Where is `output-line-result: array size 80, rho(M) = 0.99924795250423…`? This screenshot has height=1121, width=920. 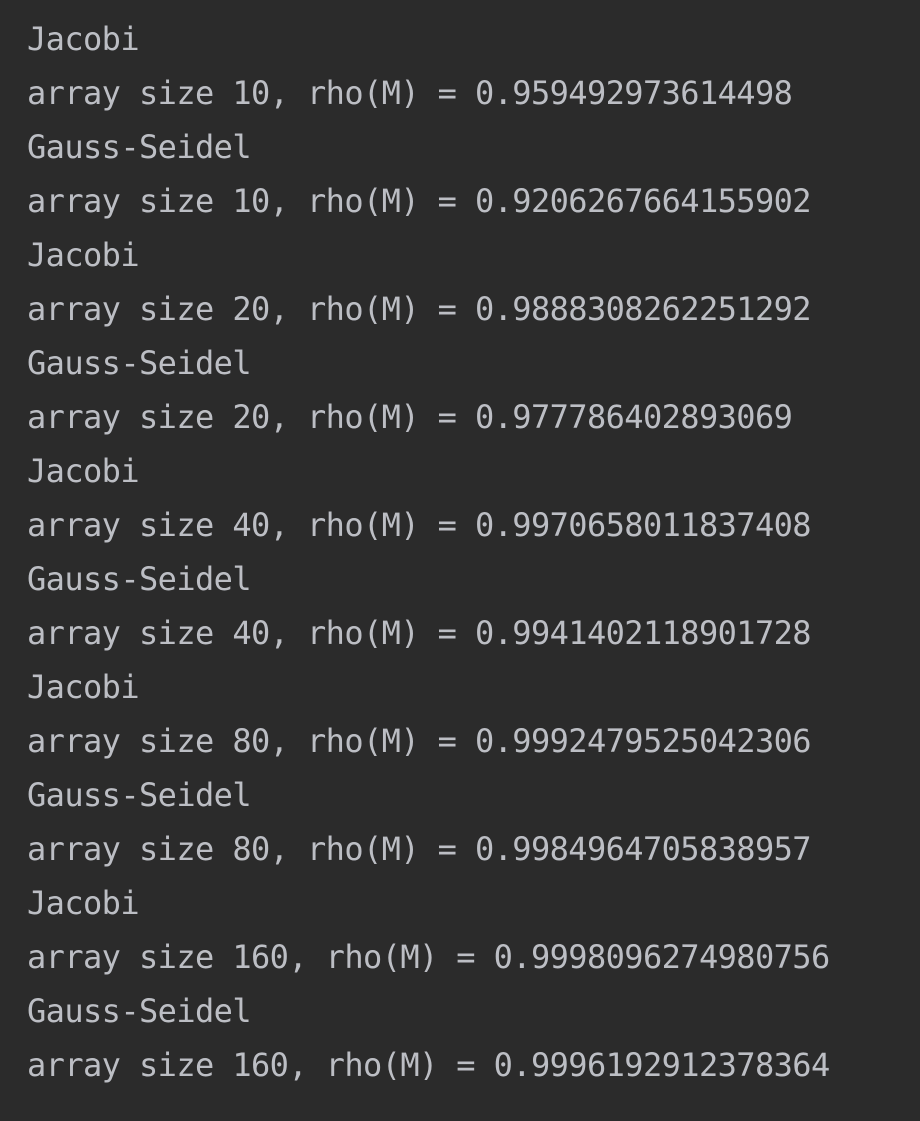
output-line-result: array size 80, rho(M) = 0.99924795250423… is located at coordinates (419, 741).